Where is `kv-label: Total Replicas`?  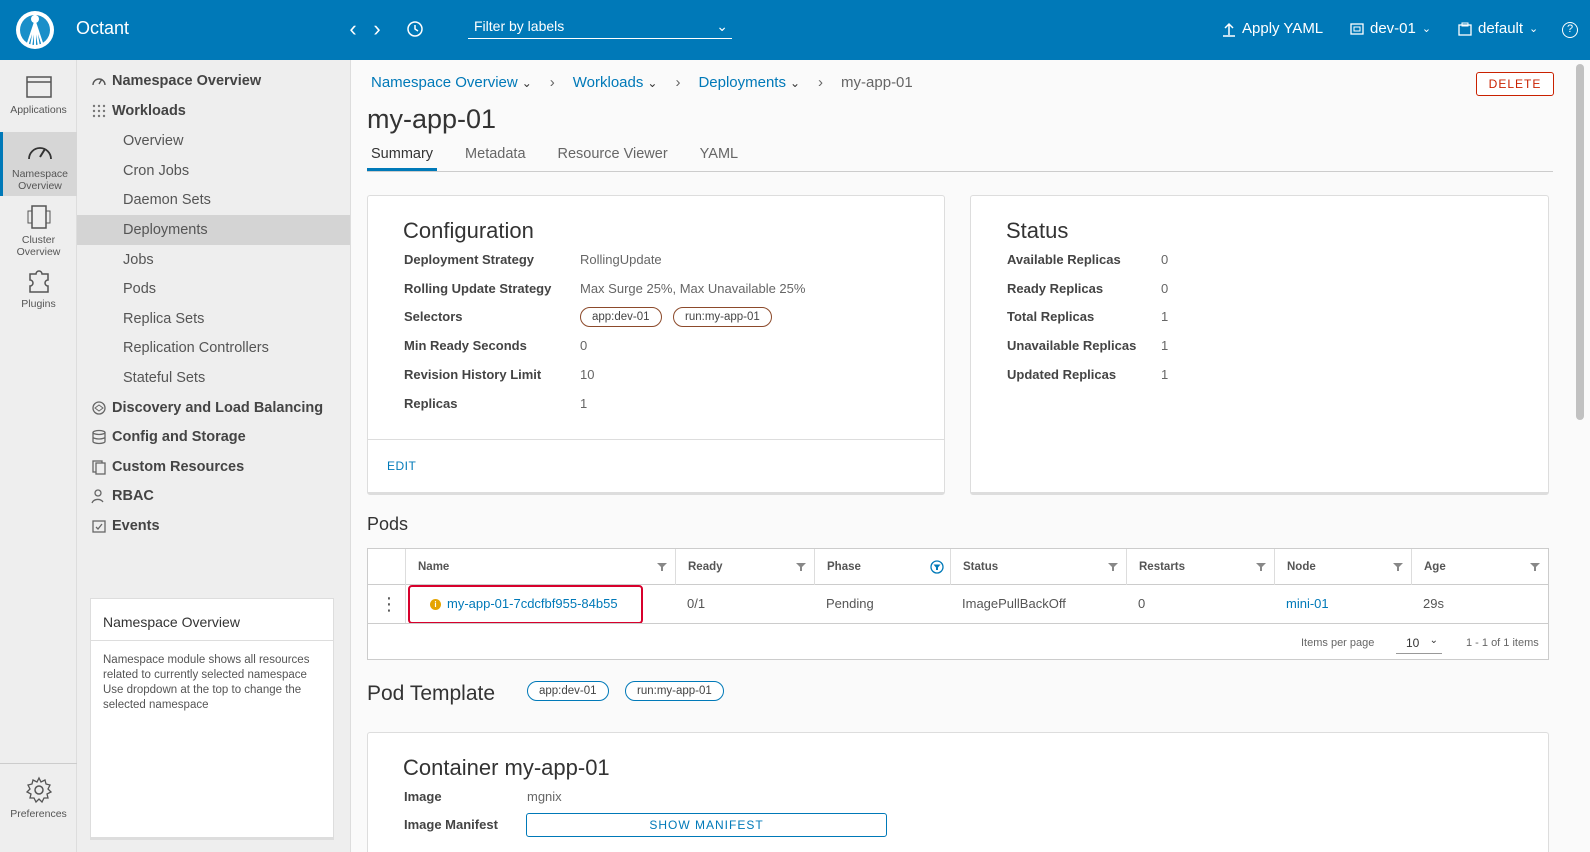
kv-label: Total Replicas is located at coordinates (1051, 316).